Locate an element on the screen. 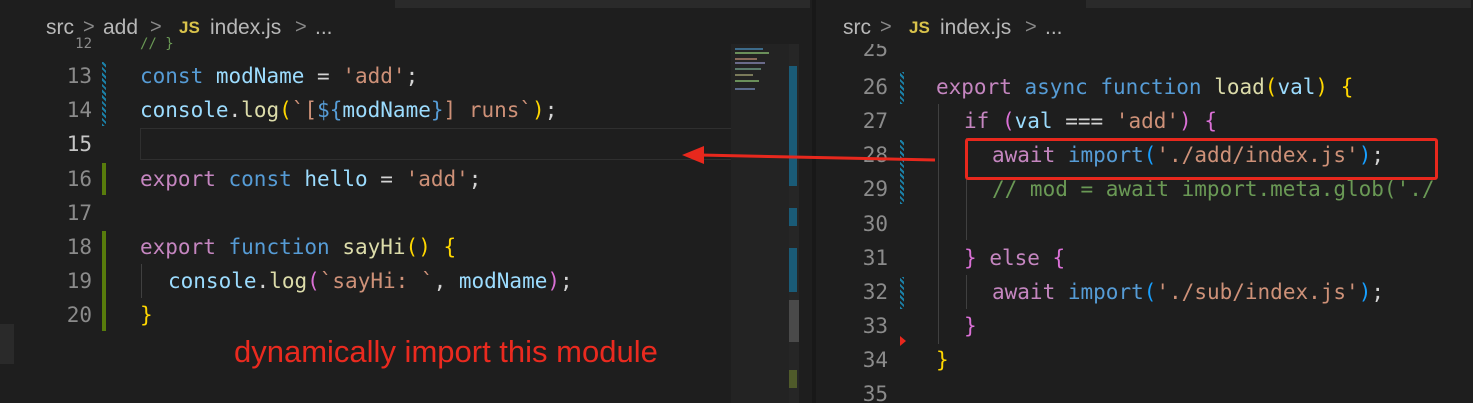 This screenshot has height=403, width=1473. left-edge-strip is located at coordinates (7, 344).